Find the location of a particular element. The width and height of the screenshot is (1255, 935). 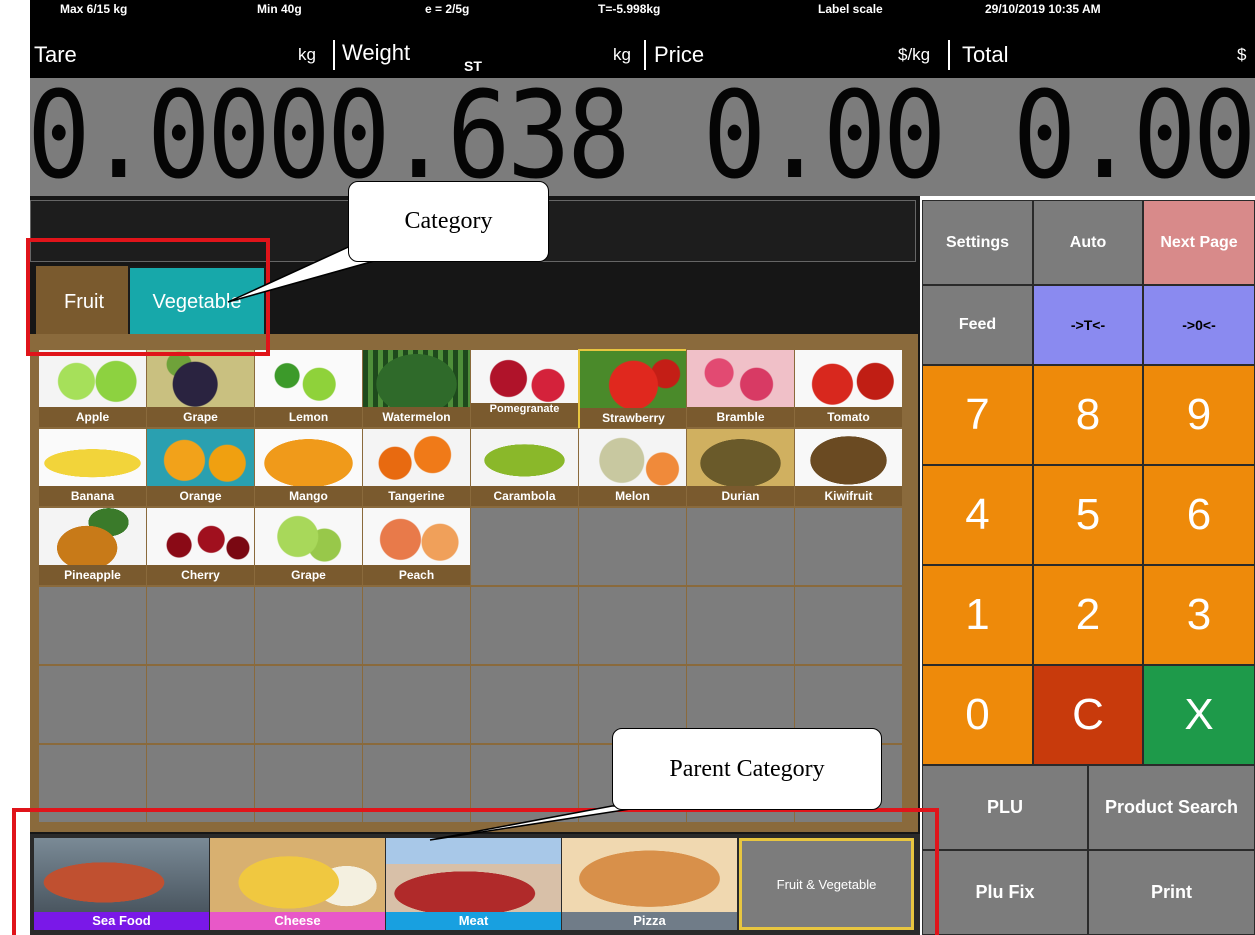

division-info: e = 2/5g is located at coordinates (447, 9).